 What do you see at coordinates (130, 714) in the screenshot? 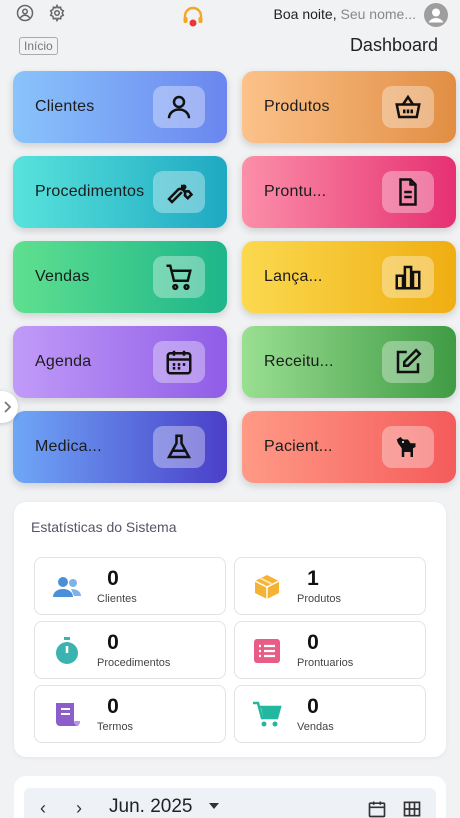
I see `stat-card-termos: 0 Termos` at bounding box center [130, 714].